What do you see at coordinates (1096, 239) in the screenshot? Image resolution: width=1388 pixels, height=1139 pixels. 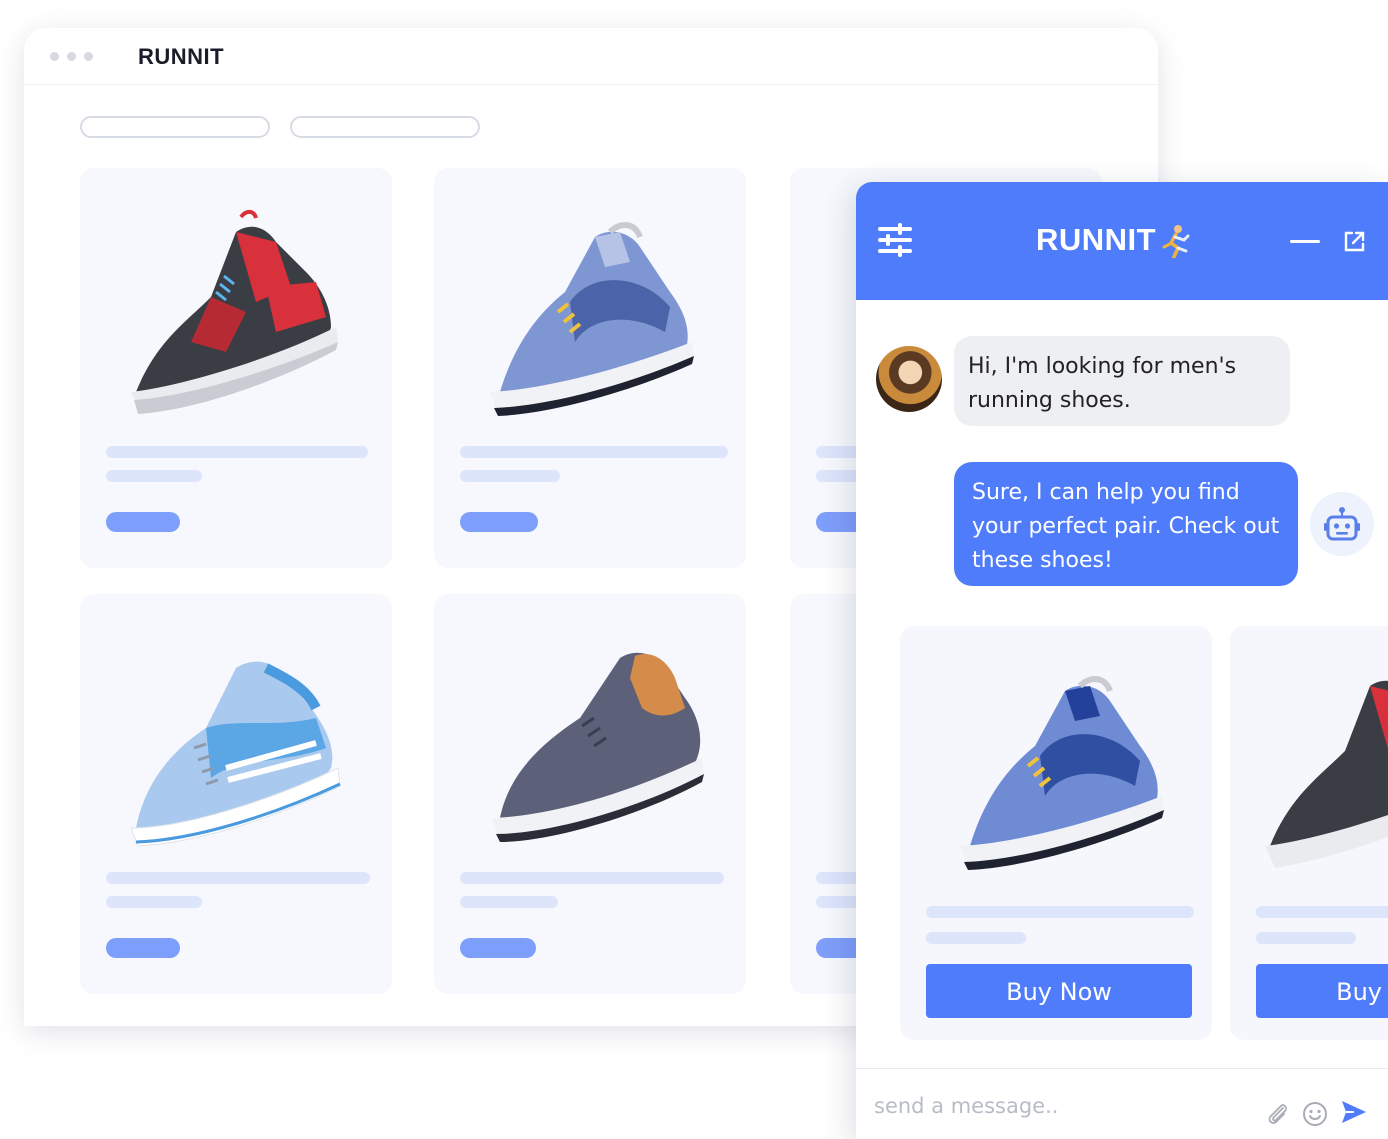 I see `chat-title: RUNNIT` at bounding box center [1096, 239].